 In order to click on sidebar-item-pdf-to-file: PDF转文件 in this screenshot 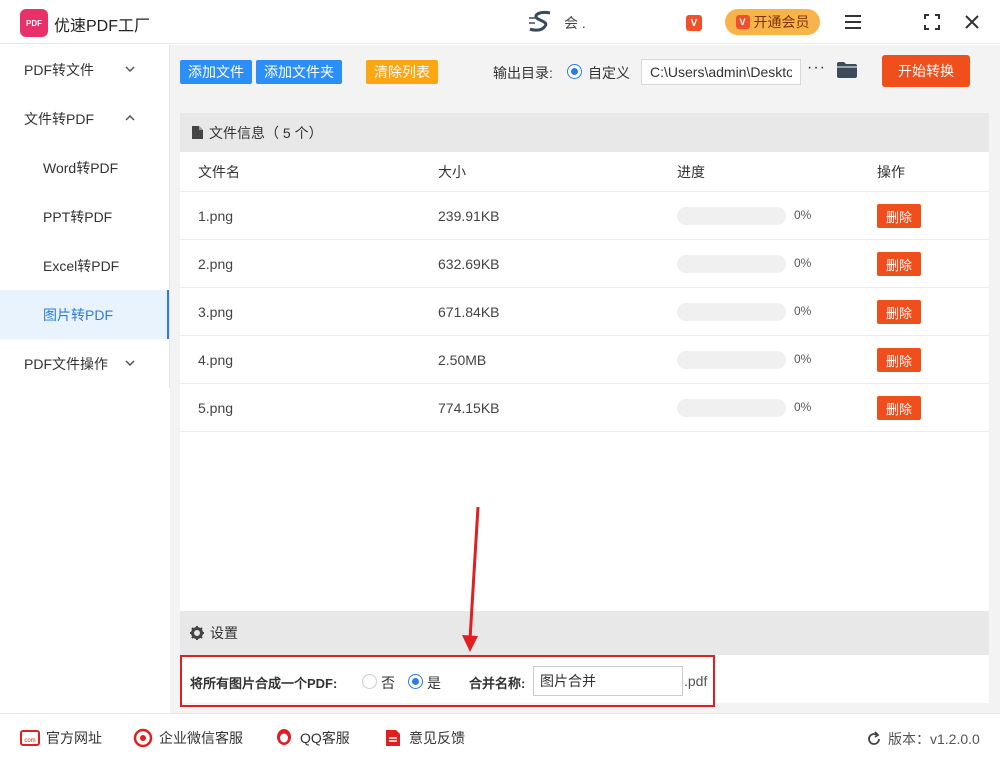, I will do `click(84, 69)`.